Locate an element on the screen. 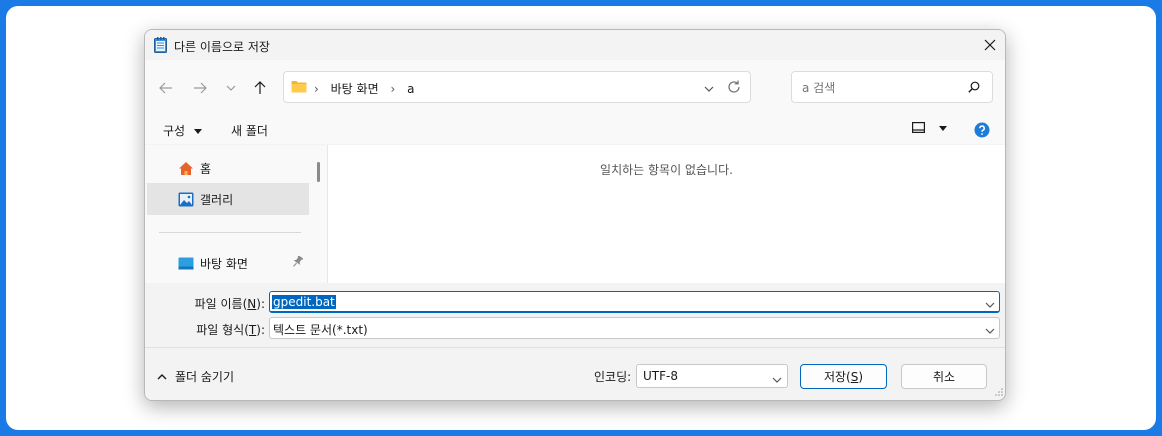  organize-label: 구성 is located at coordinates (174, 131).